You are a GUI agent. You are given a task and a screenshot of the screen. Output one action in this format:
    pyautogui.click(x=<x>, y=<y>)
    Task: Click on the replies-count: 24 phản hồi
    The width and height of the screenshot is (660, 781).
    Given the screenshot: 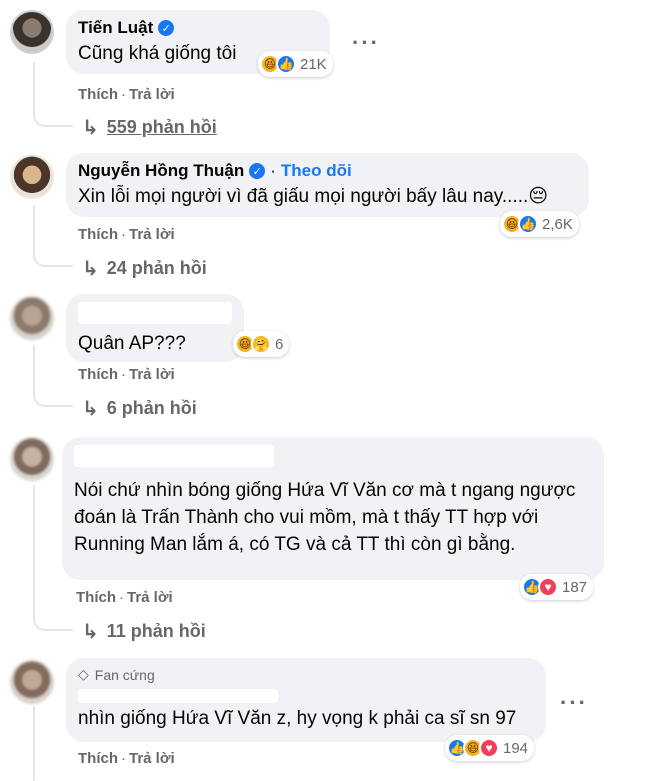 What is the action you would take?
    pyautogui.click(x=156, y=268)
    